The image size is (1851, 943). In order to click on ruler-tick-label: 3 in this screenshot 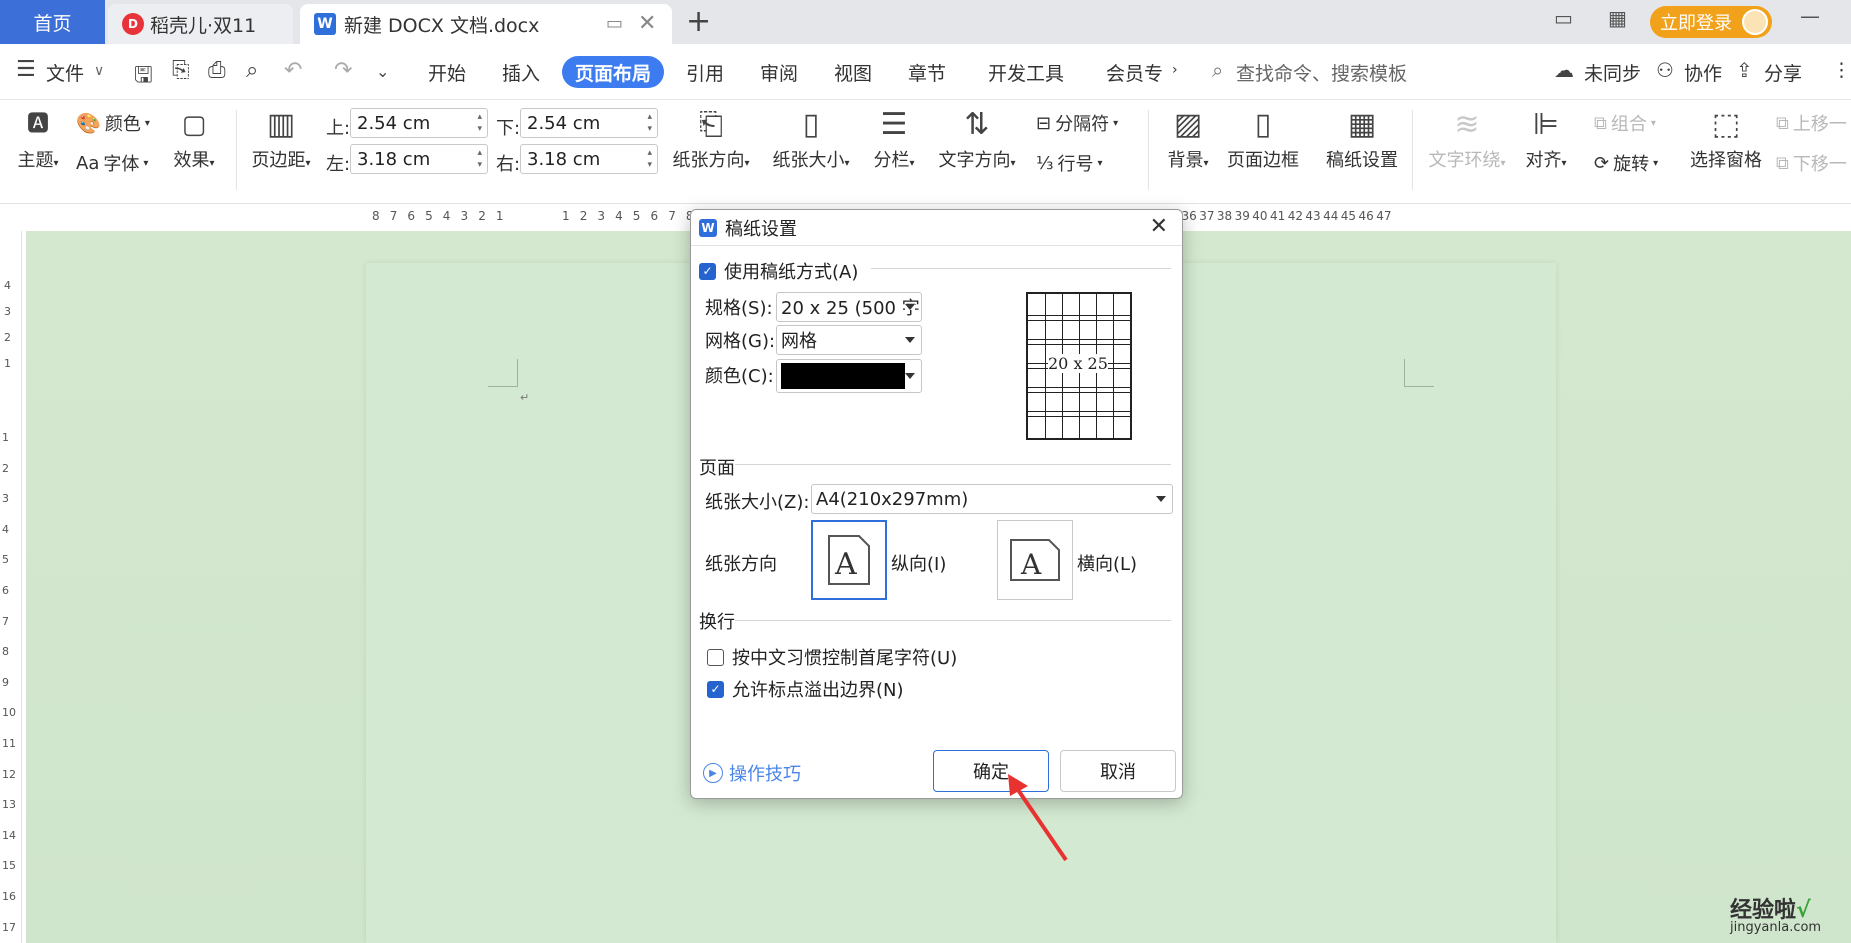, I will do `click(7, 311)`.